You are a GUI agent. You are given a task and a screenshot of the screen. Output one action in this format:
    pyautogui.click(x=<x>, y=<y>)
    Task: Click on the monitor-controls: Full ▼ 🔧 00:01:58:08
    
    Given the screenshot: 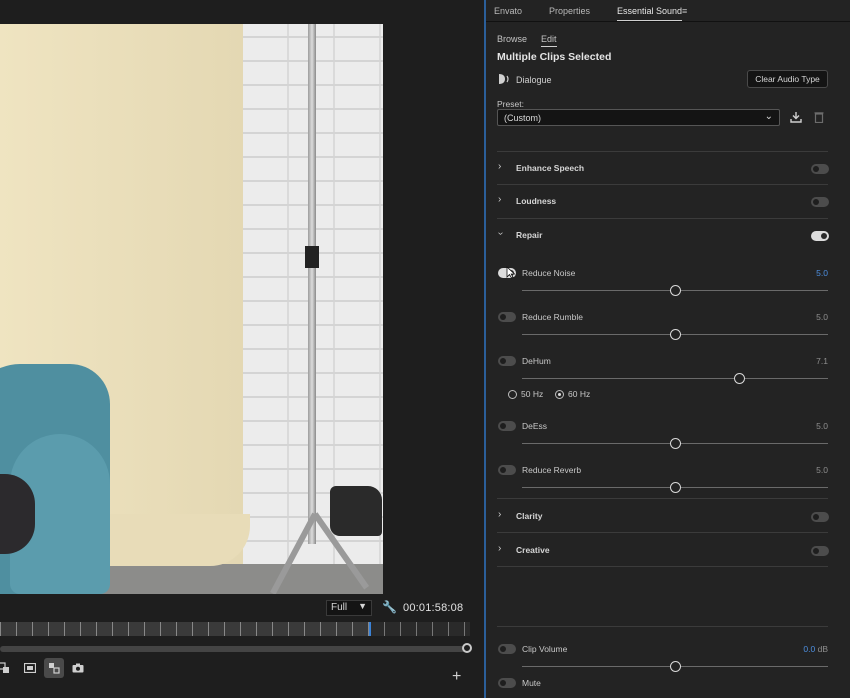 What is the action you would take?
    pyautogui.click(x=242, y=609)
    